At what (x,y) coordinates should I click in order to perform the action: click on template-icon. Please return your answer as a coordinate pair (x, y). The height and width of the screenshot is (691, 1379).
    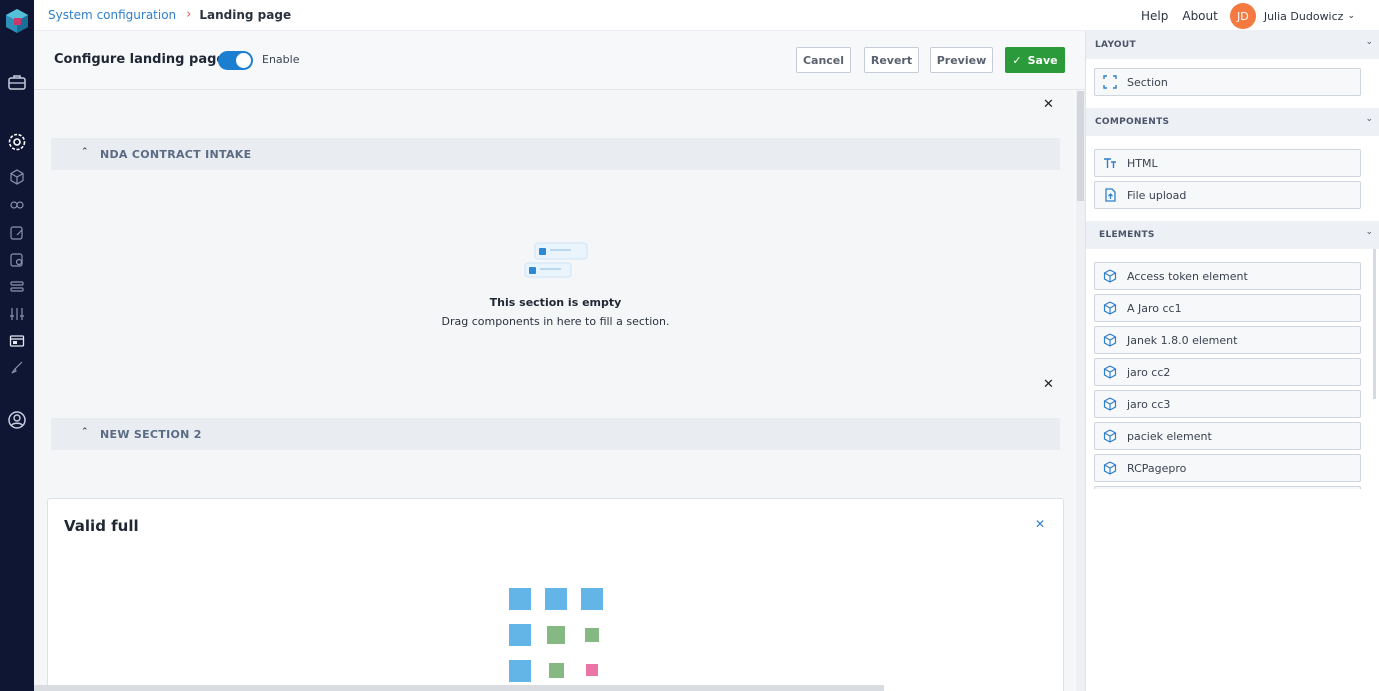
    Looking at the image, I should click on (17, 341).